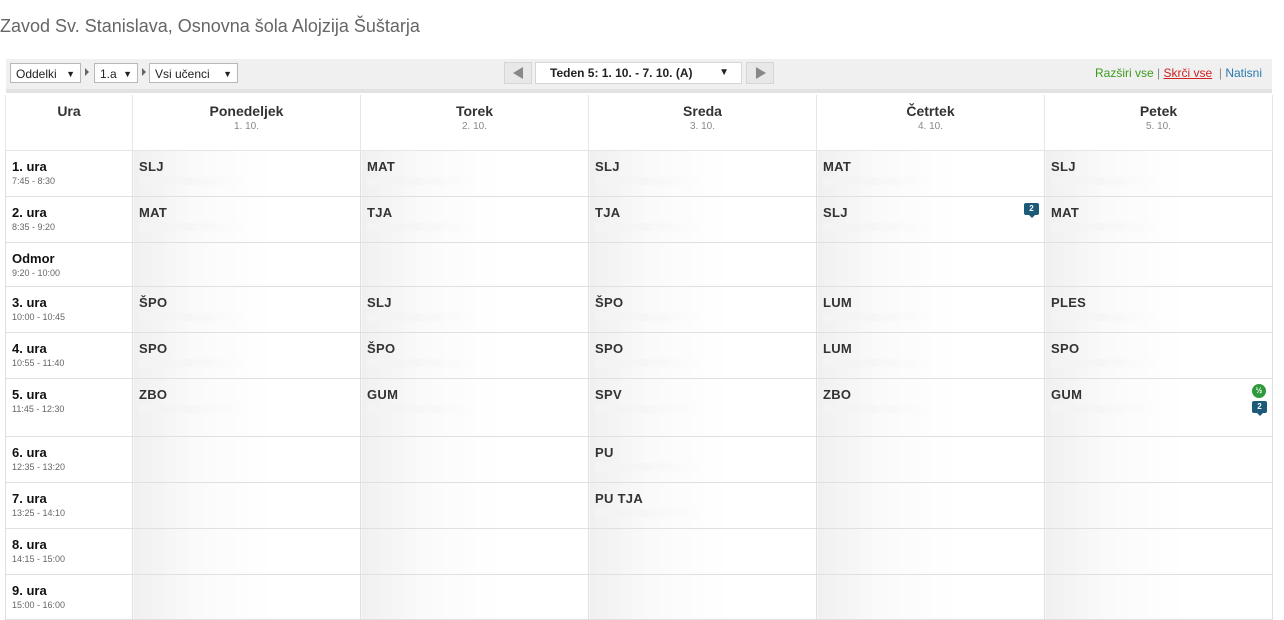 This screenshot has width=1284, height=620. I want to click on hour-cell: 5. ura 11:45 - 12:30, so click(69, 407).